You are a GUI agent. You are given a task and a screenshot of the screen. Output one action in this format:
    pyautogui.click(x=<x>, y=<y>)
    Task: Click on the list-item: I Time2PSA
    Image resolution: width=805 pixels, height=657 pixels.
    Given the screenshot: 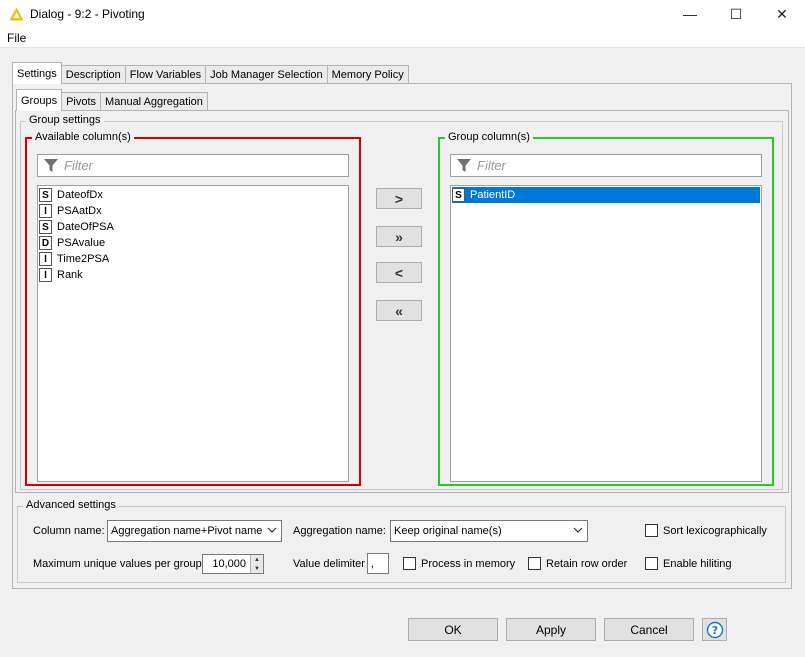 What is the action you would take?
    pyautogui.click(x=193, y=259)
    